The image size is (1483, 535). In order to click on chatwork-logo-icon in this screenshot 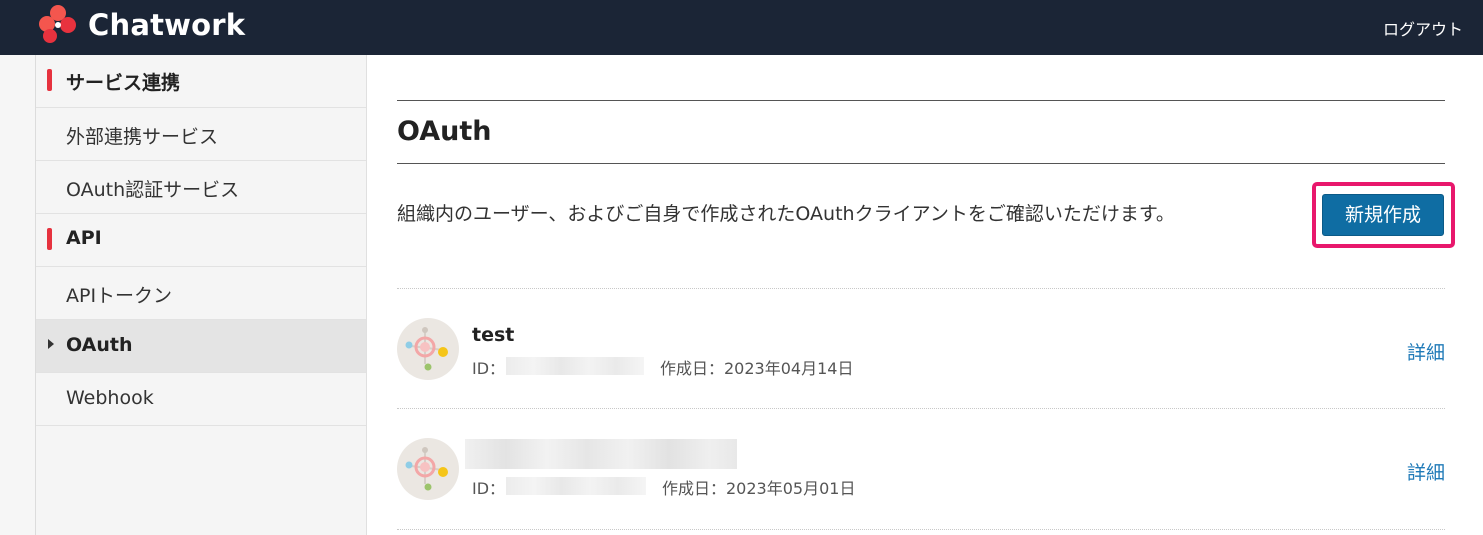, I will do `click(58, 25)`.